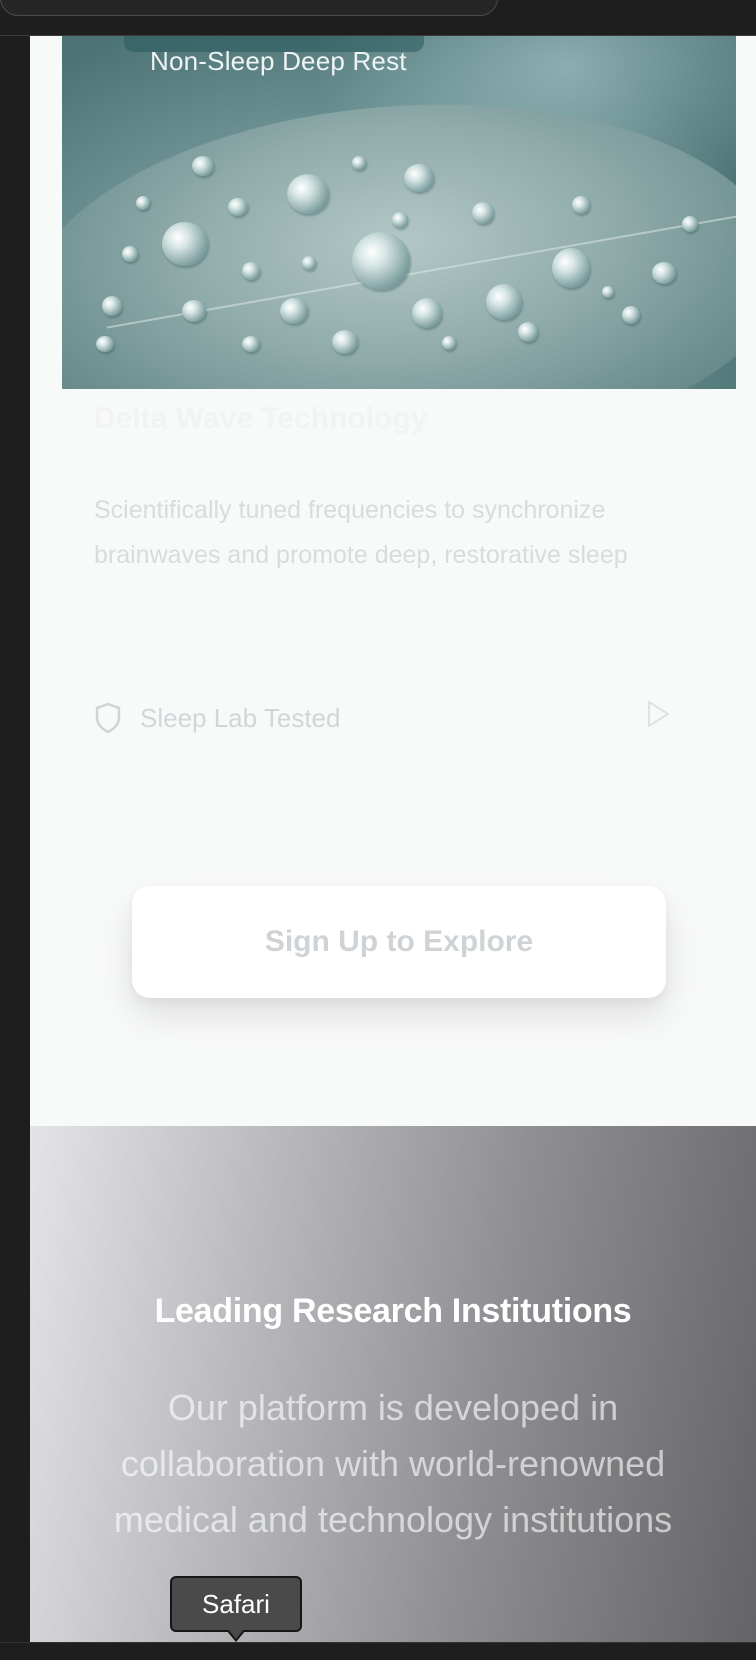  I want to click on dock-bar, so click(378, 1651).